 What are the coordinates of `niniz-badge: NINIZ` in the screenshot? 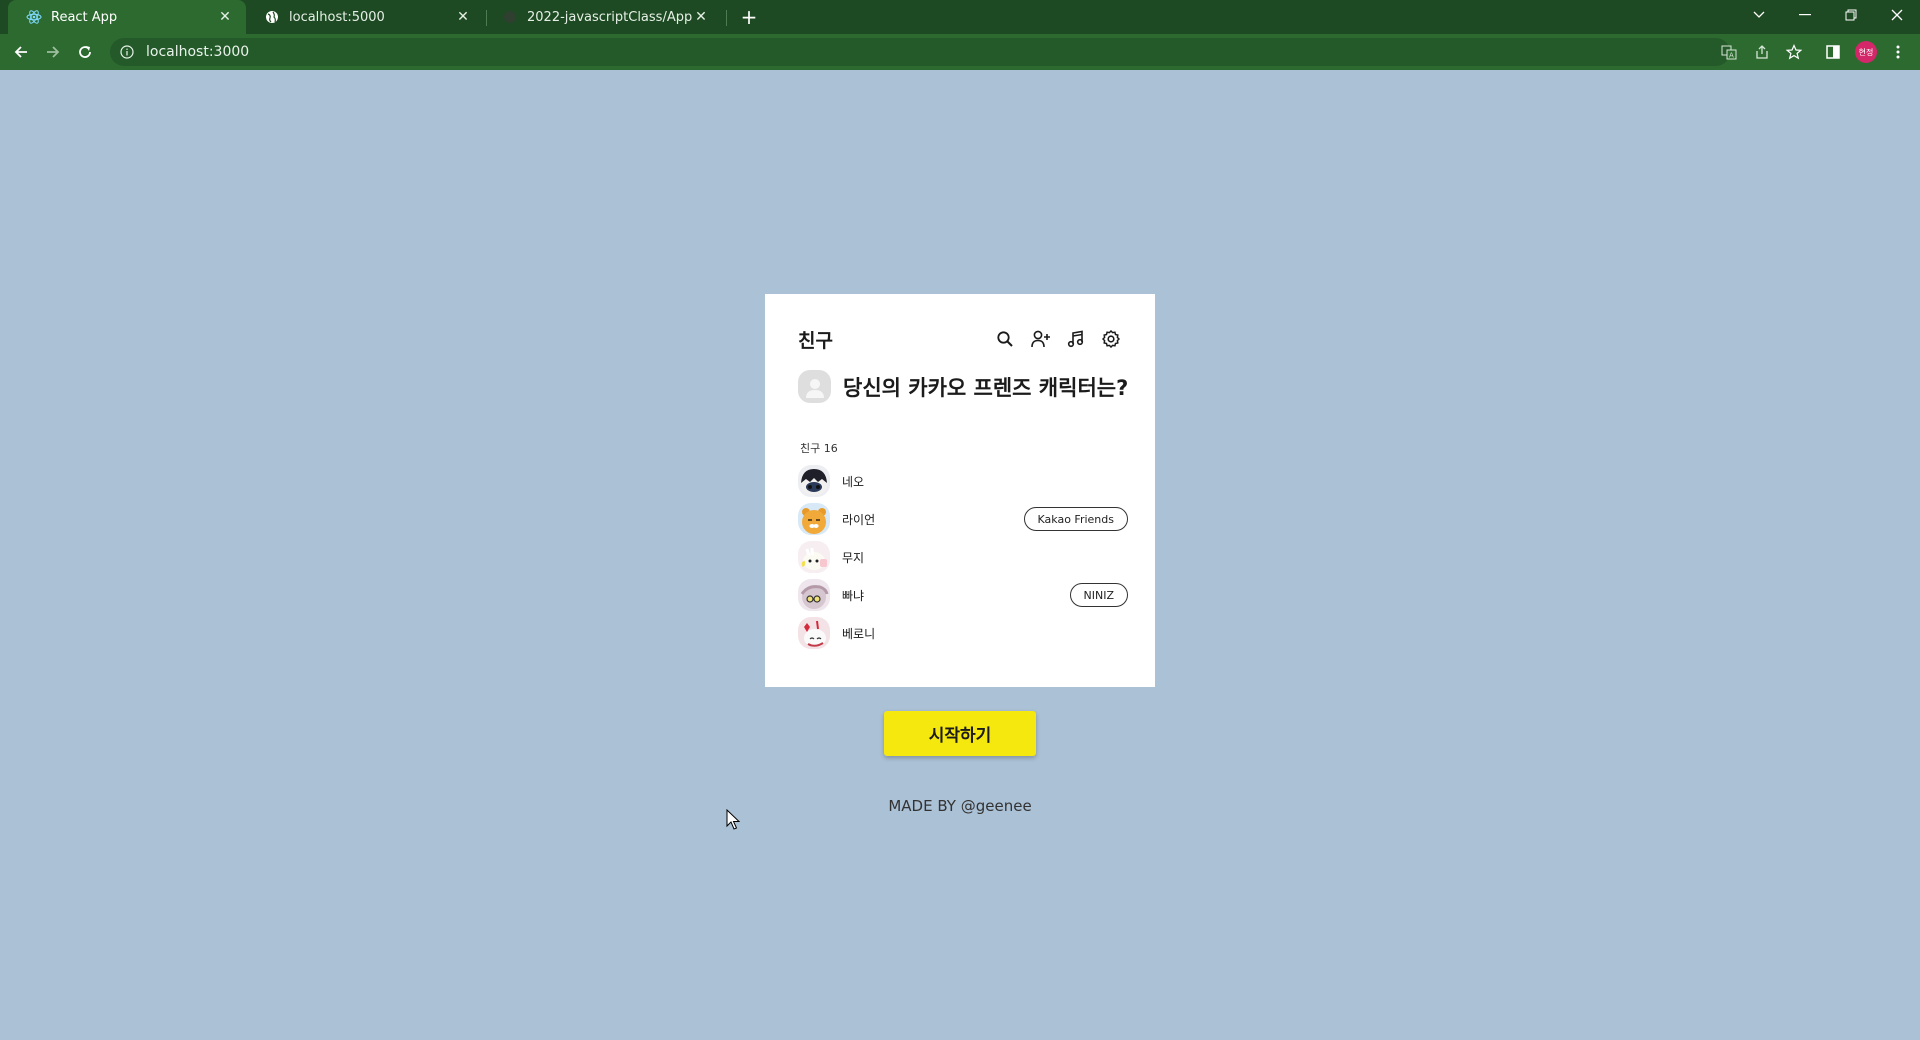 It's located at (1098, 595).